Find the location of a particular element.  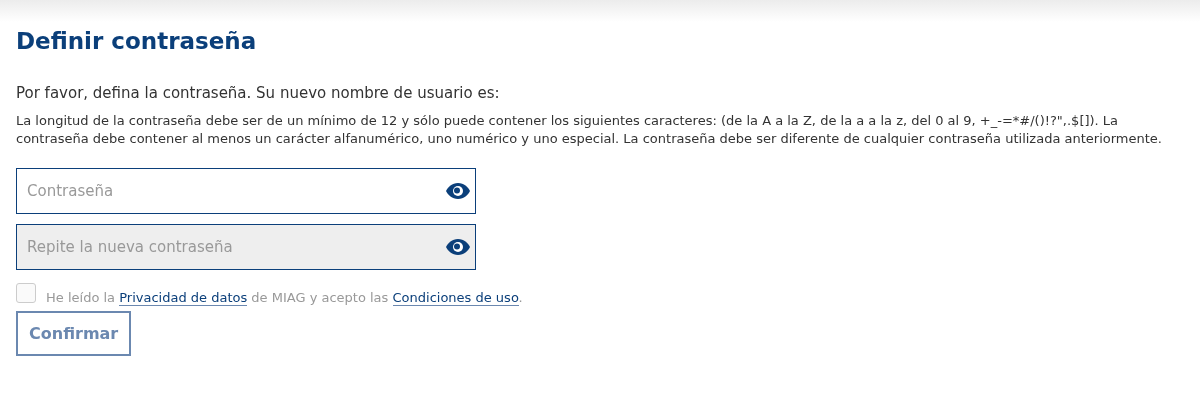

password-field: Contraseña is located at coordinates (246, 191).